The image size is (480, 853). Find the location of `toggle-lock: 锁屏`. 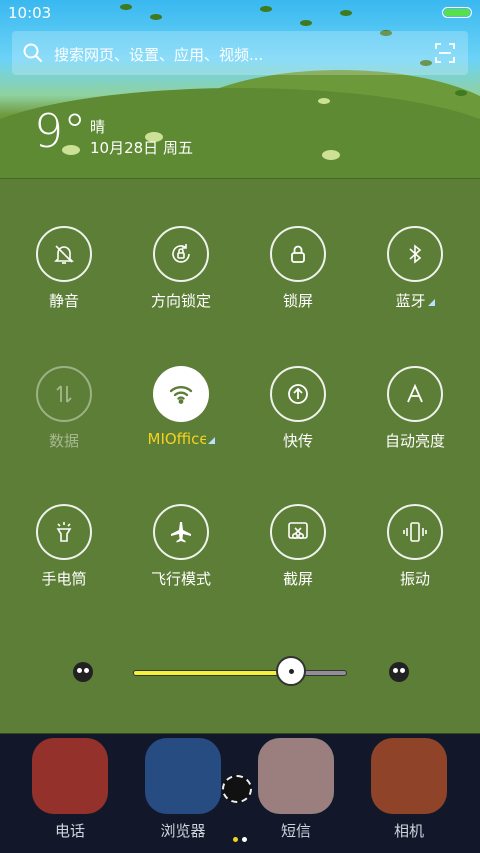

toggle-lock: 锁屏 is located at coordinates (298, 268).